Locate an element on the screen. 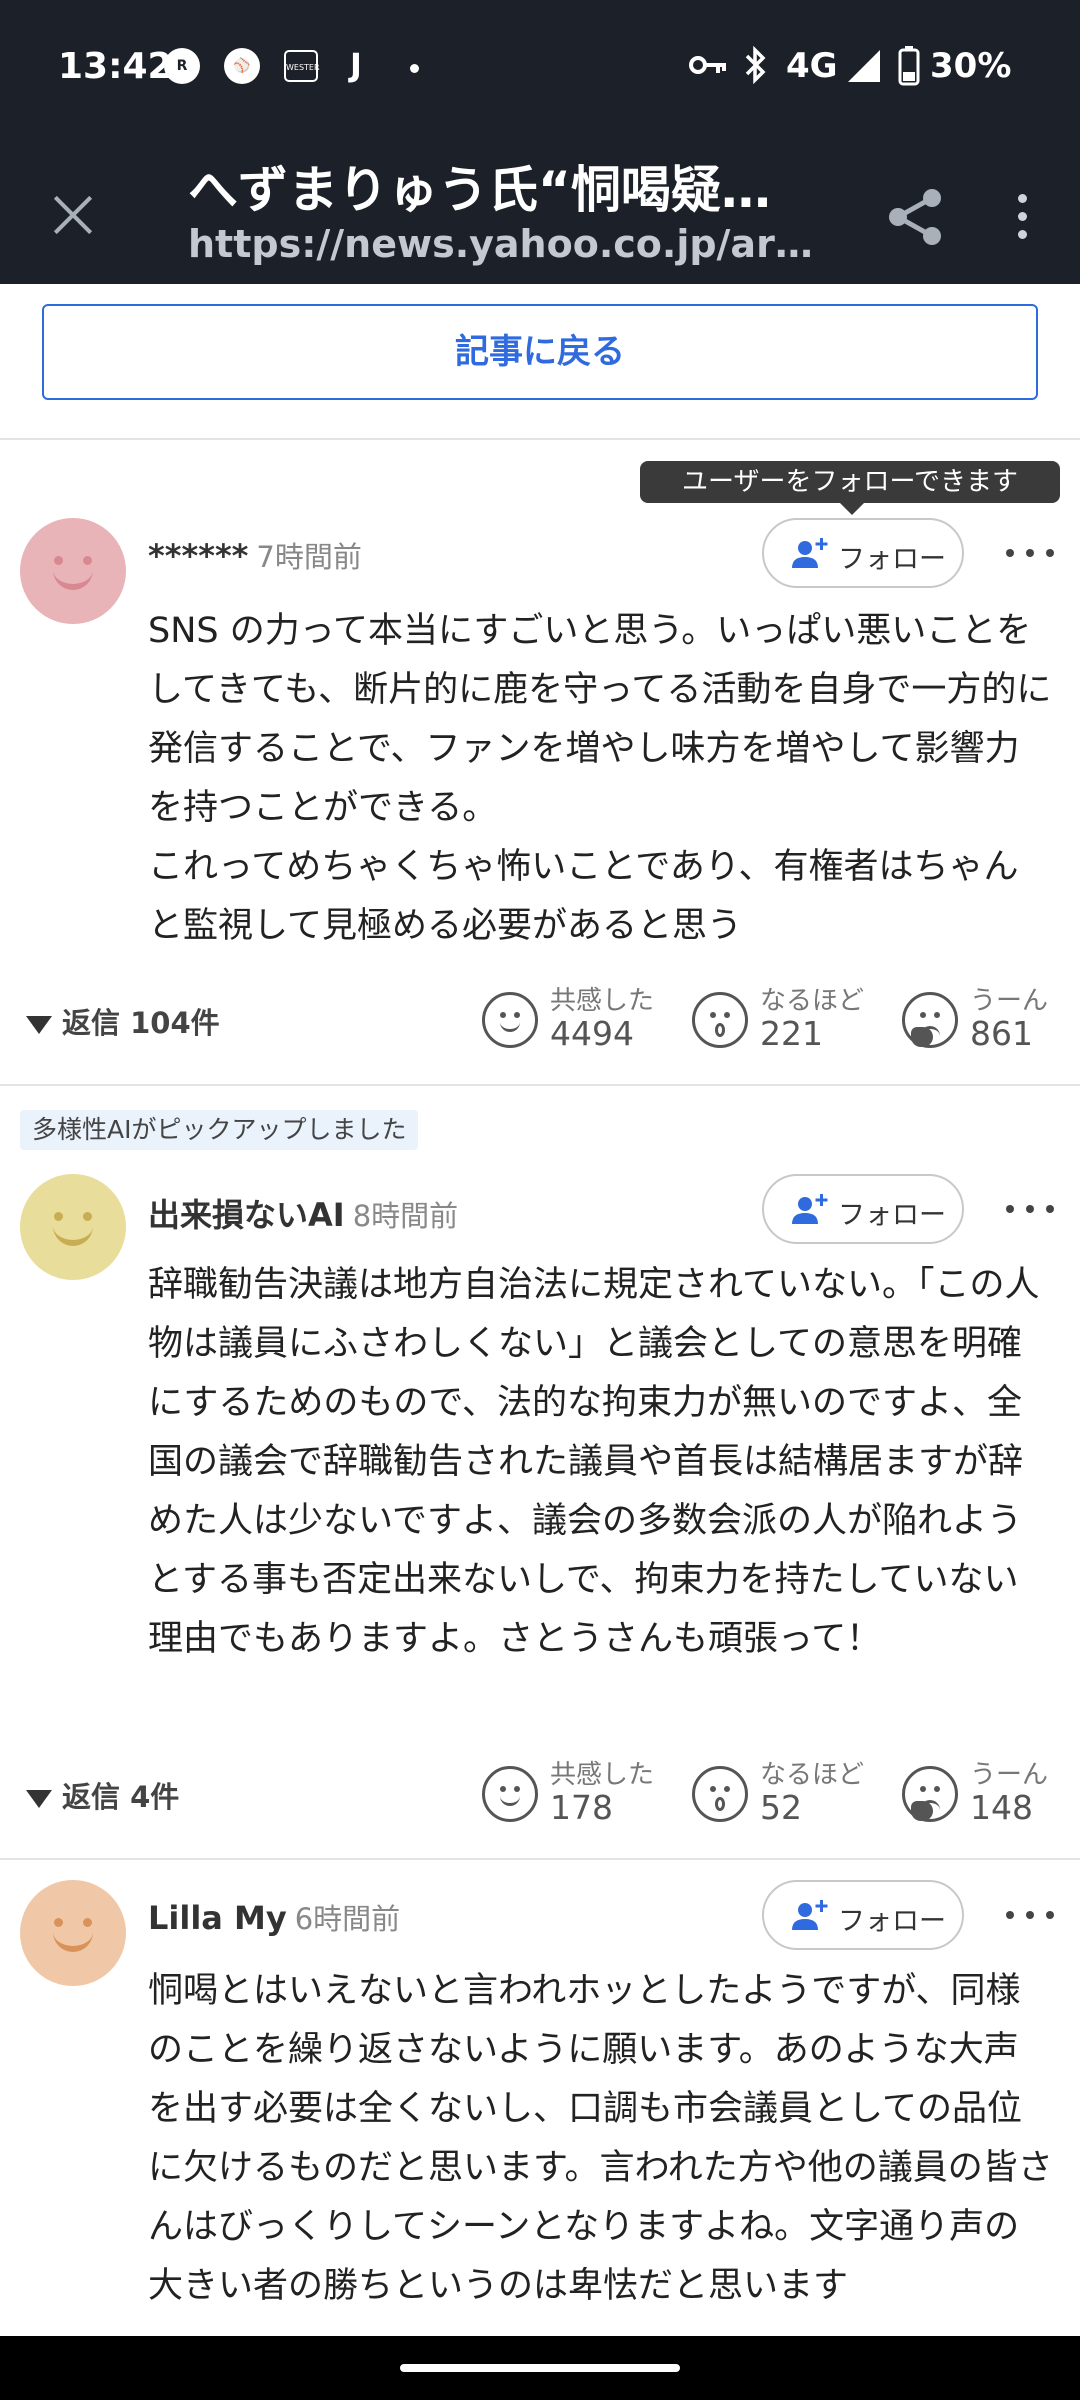 Image resolution: width=1080 pixels, height=2400 pixels. reaction-hmm: うーん 861 is located at coordinates (975, 1020).